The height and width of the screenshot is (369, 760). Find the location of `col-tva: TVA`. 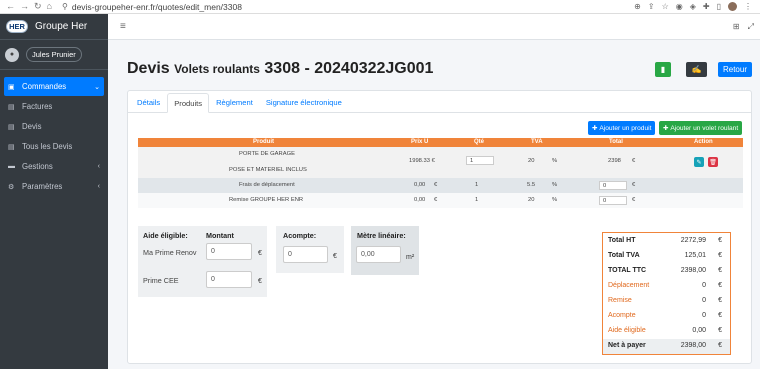

col-tva: TVA is located at coordinates (537, 142).